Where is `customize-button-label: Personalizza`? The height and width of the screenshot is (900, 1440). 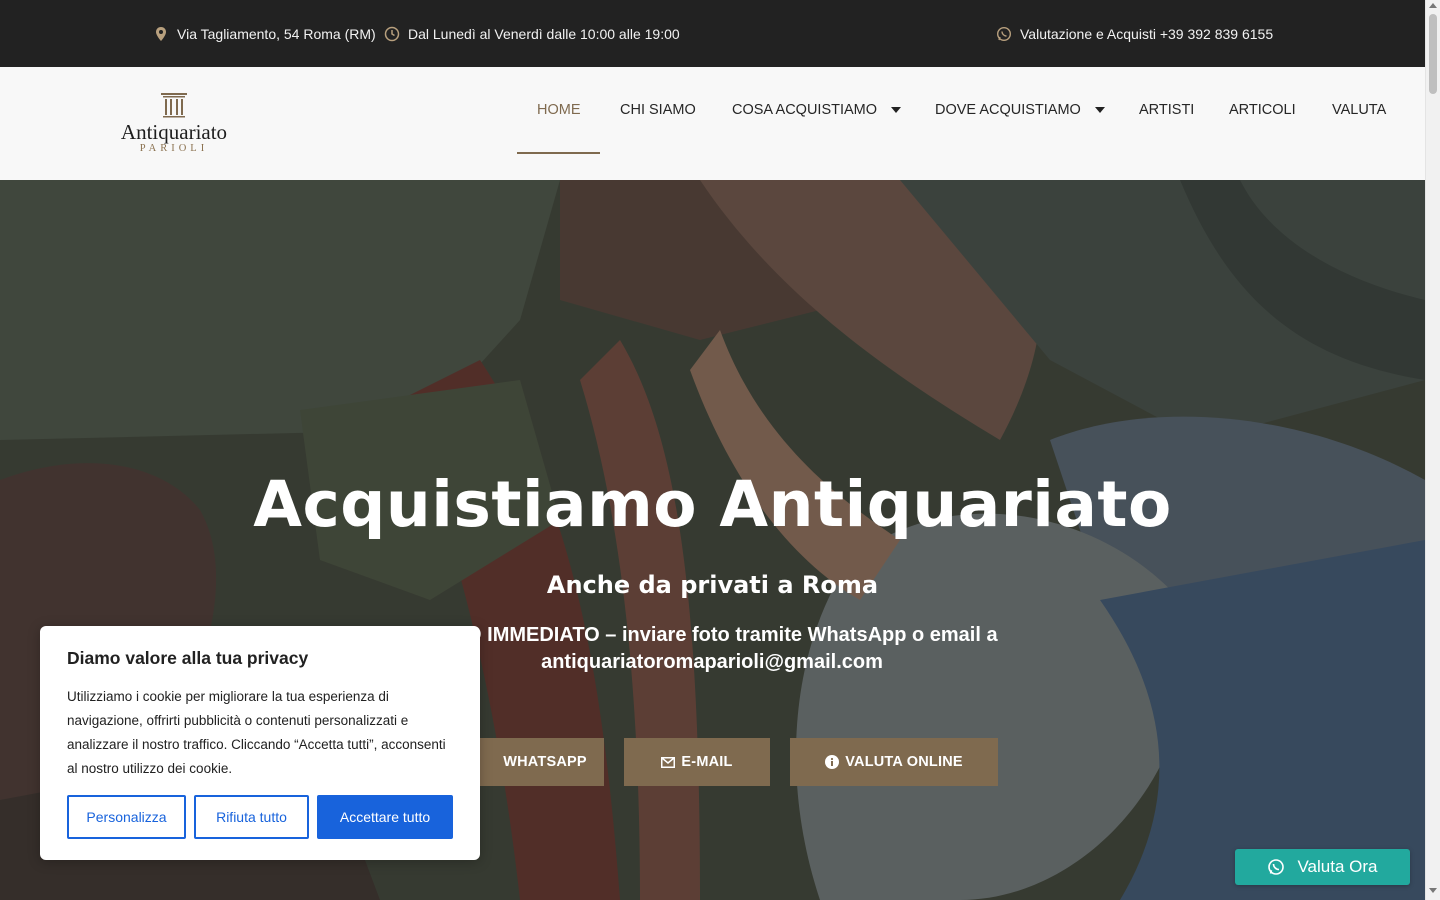 customize-button-label: Personalizza is located at coordinates (126, 817).